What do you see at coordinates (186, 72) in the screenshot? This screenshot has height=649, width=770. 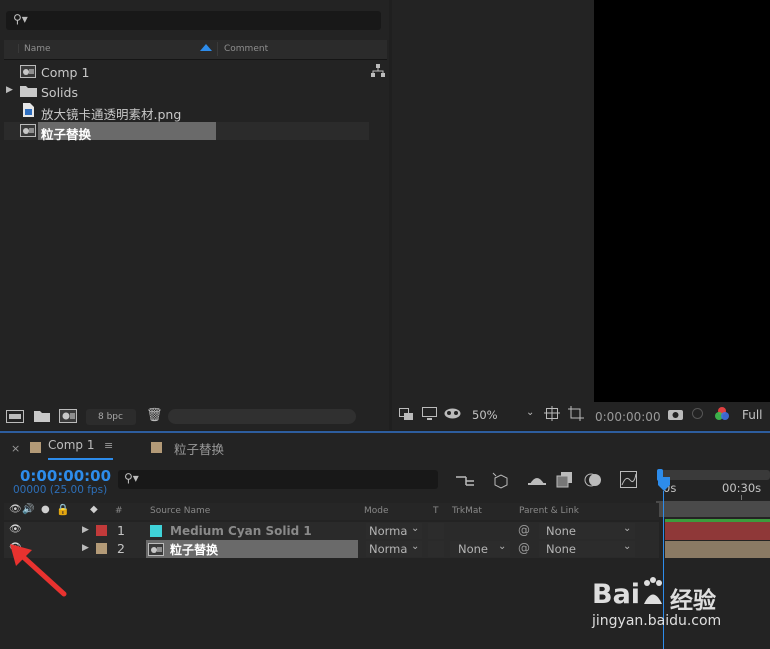 I see `project-item-comp1: Comp 1` at bounding box center [186, 72].